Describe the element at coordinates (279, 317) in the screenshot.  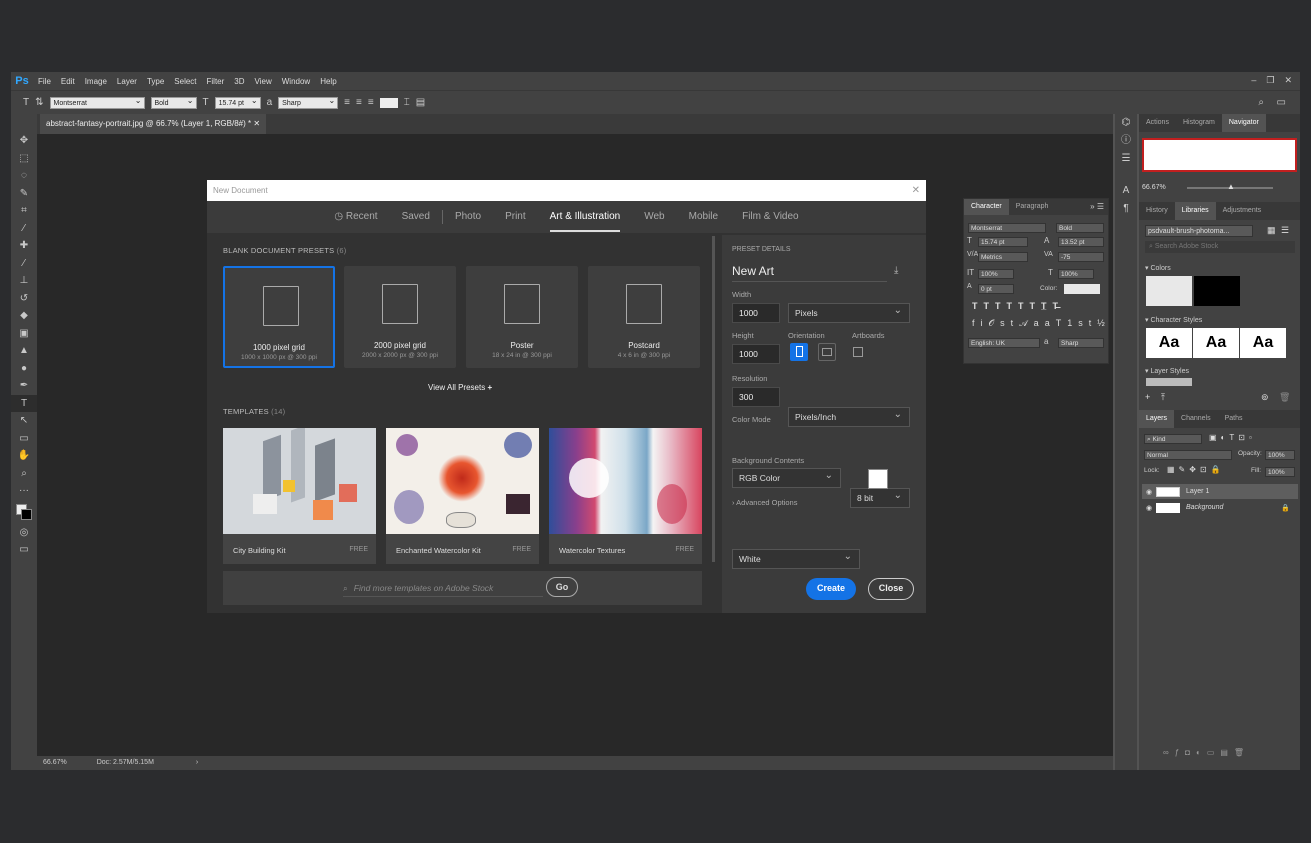
I see `preset-card: 1000 pixel grid 1000 x 1000 px @ 300 ppi` at that location.